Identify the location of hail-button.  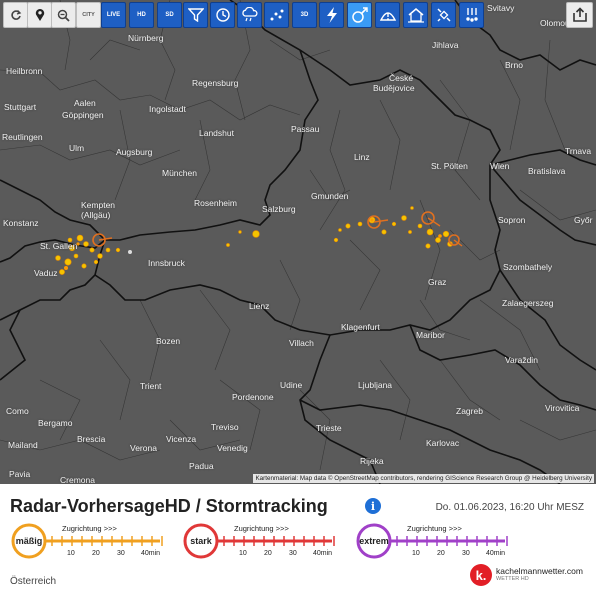
(471, 15).